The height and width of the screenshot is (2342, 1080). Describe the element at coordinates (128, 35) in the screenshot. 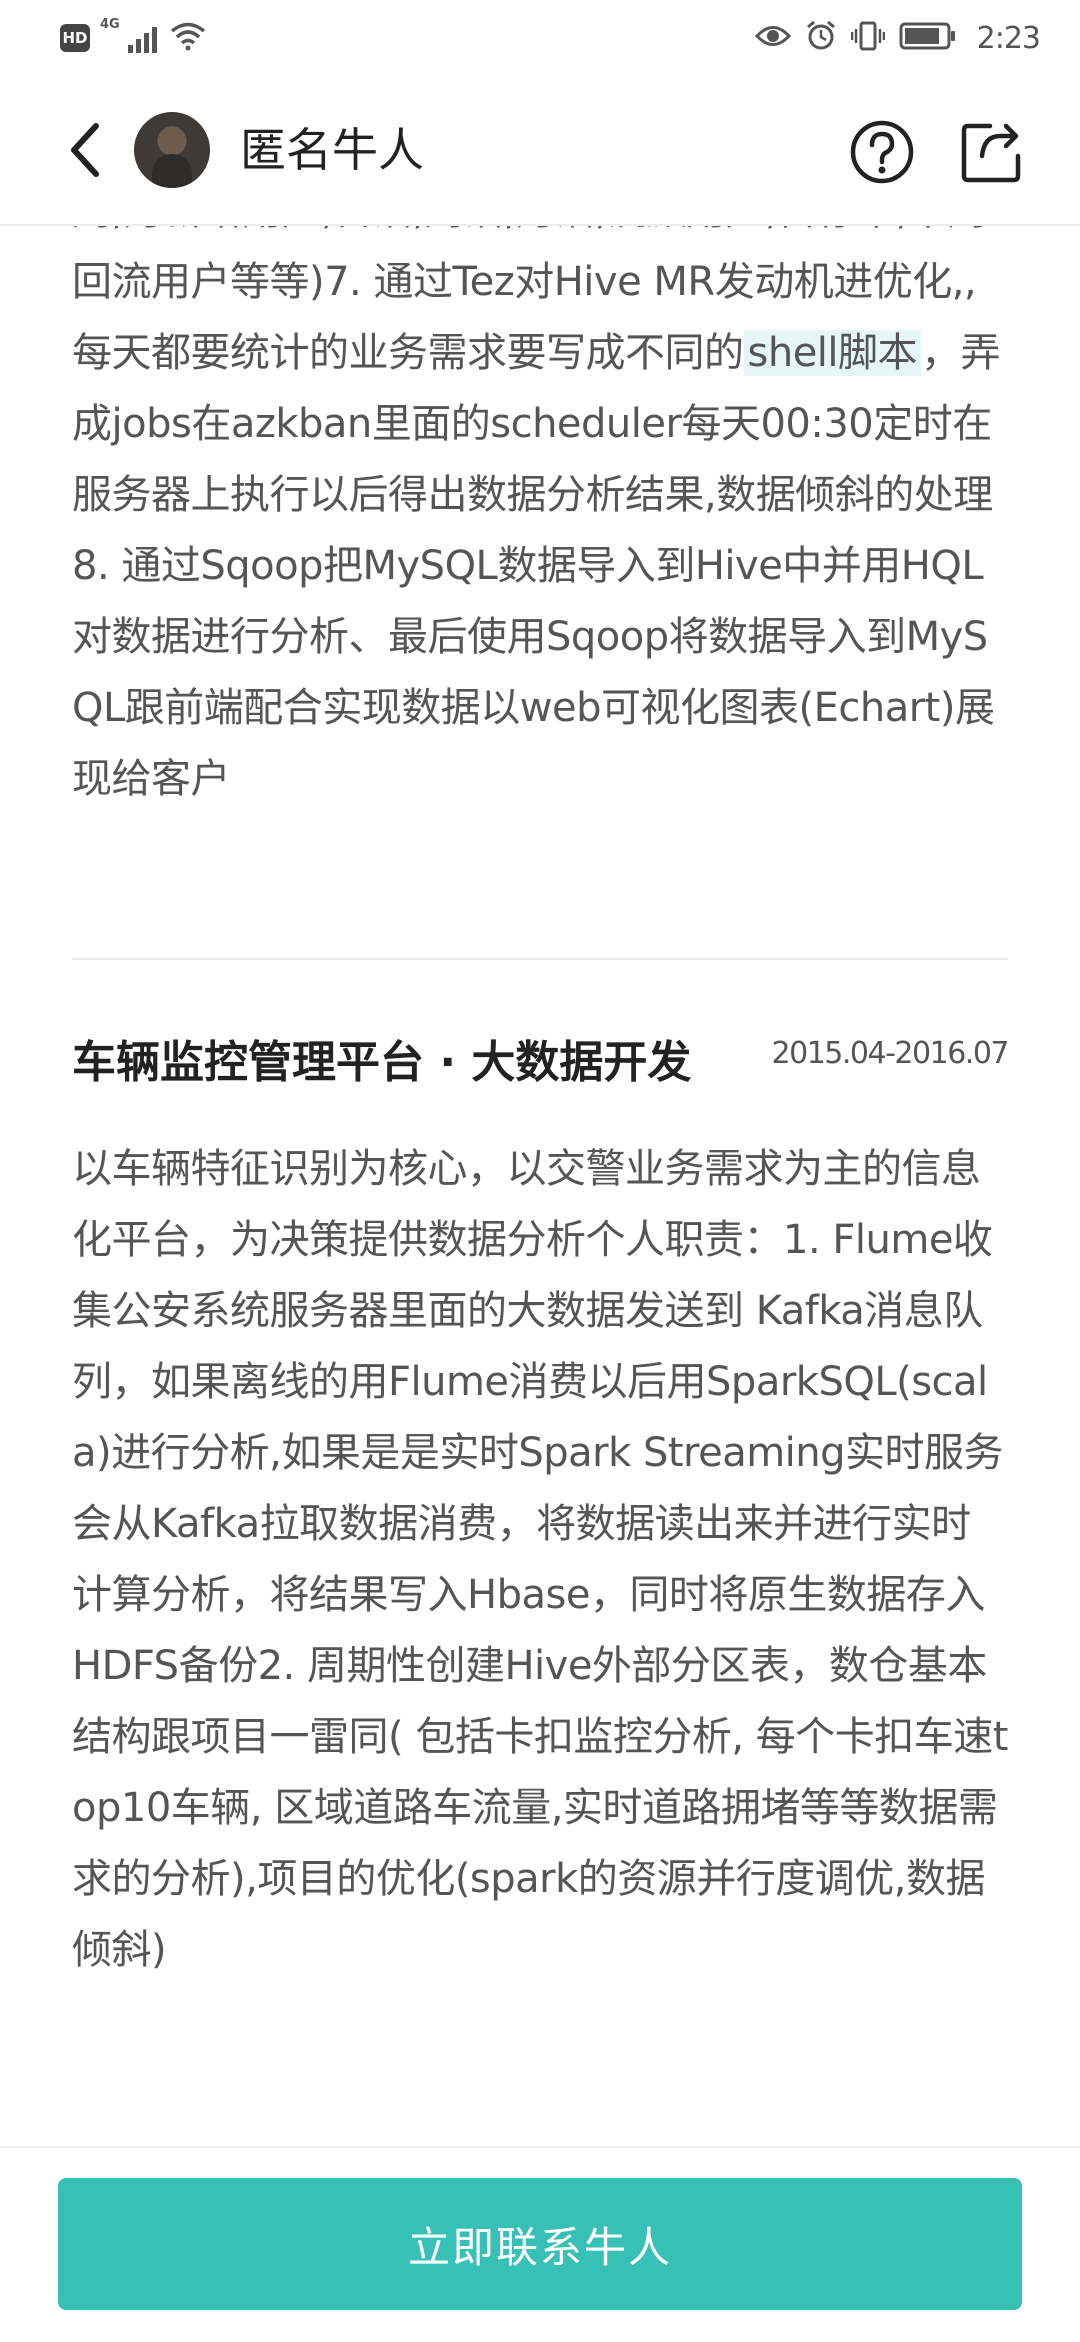

I see `signal-icon: 4G` at that location.